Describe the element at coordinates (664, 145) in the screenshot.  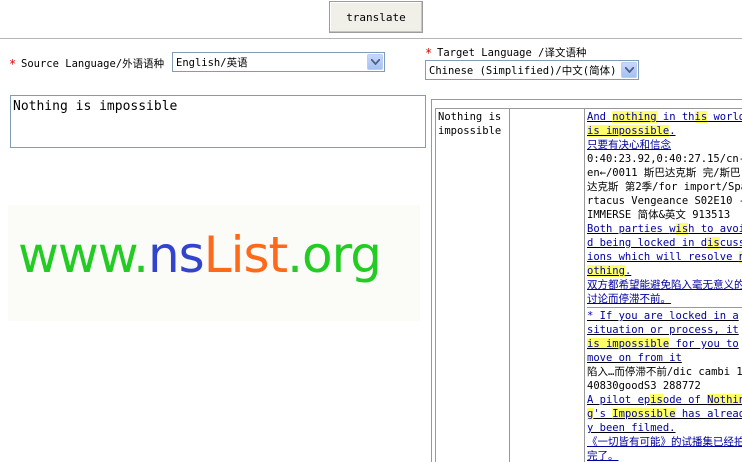
I see `example-chinese-link: 只要有决心和信念` at that location.